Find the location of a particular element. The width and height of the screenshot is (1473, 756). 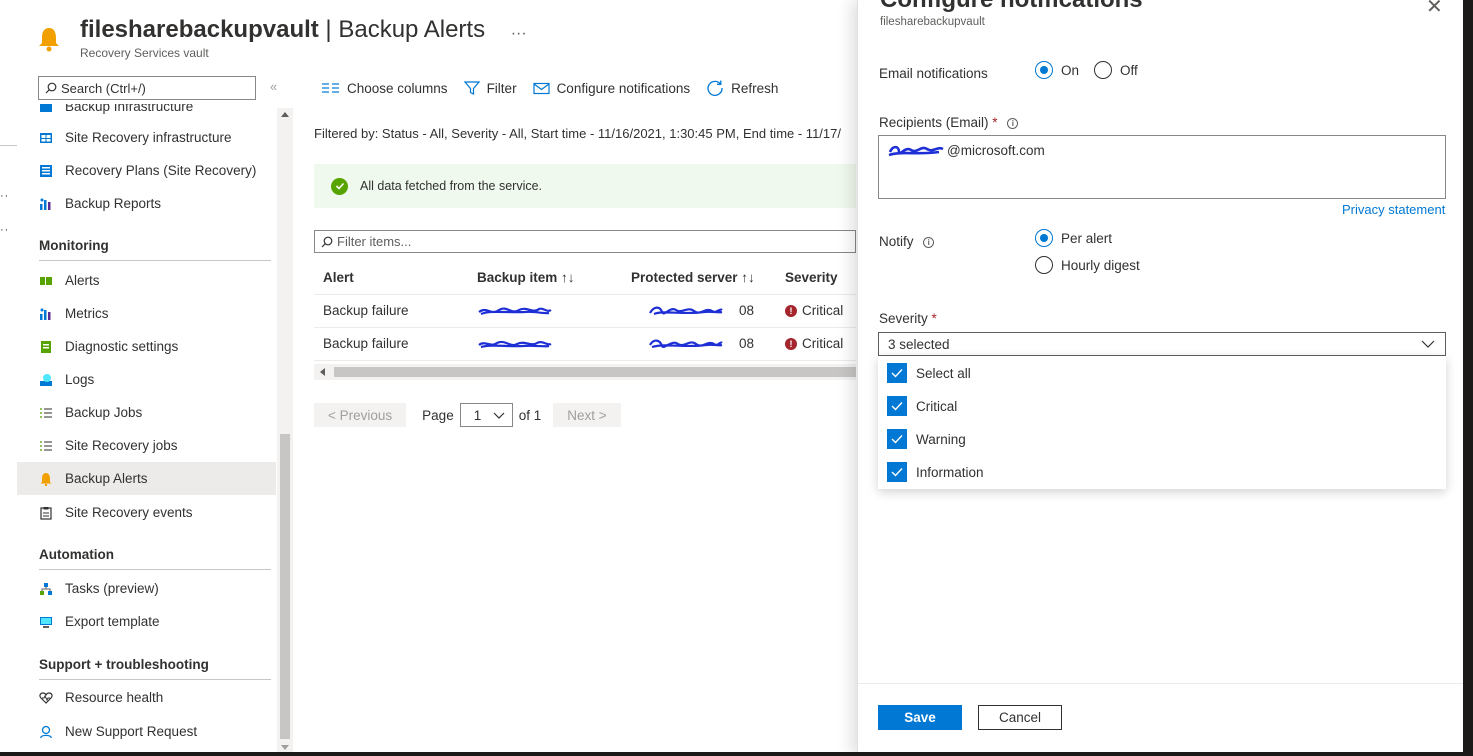

notify-per-alert-radio: Per alert is located at coordinates (1073, 238).